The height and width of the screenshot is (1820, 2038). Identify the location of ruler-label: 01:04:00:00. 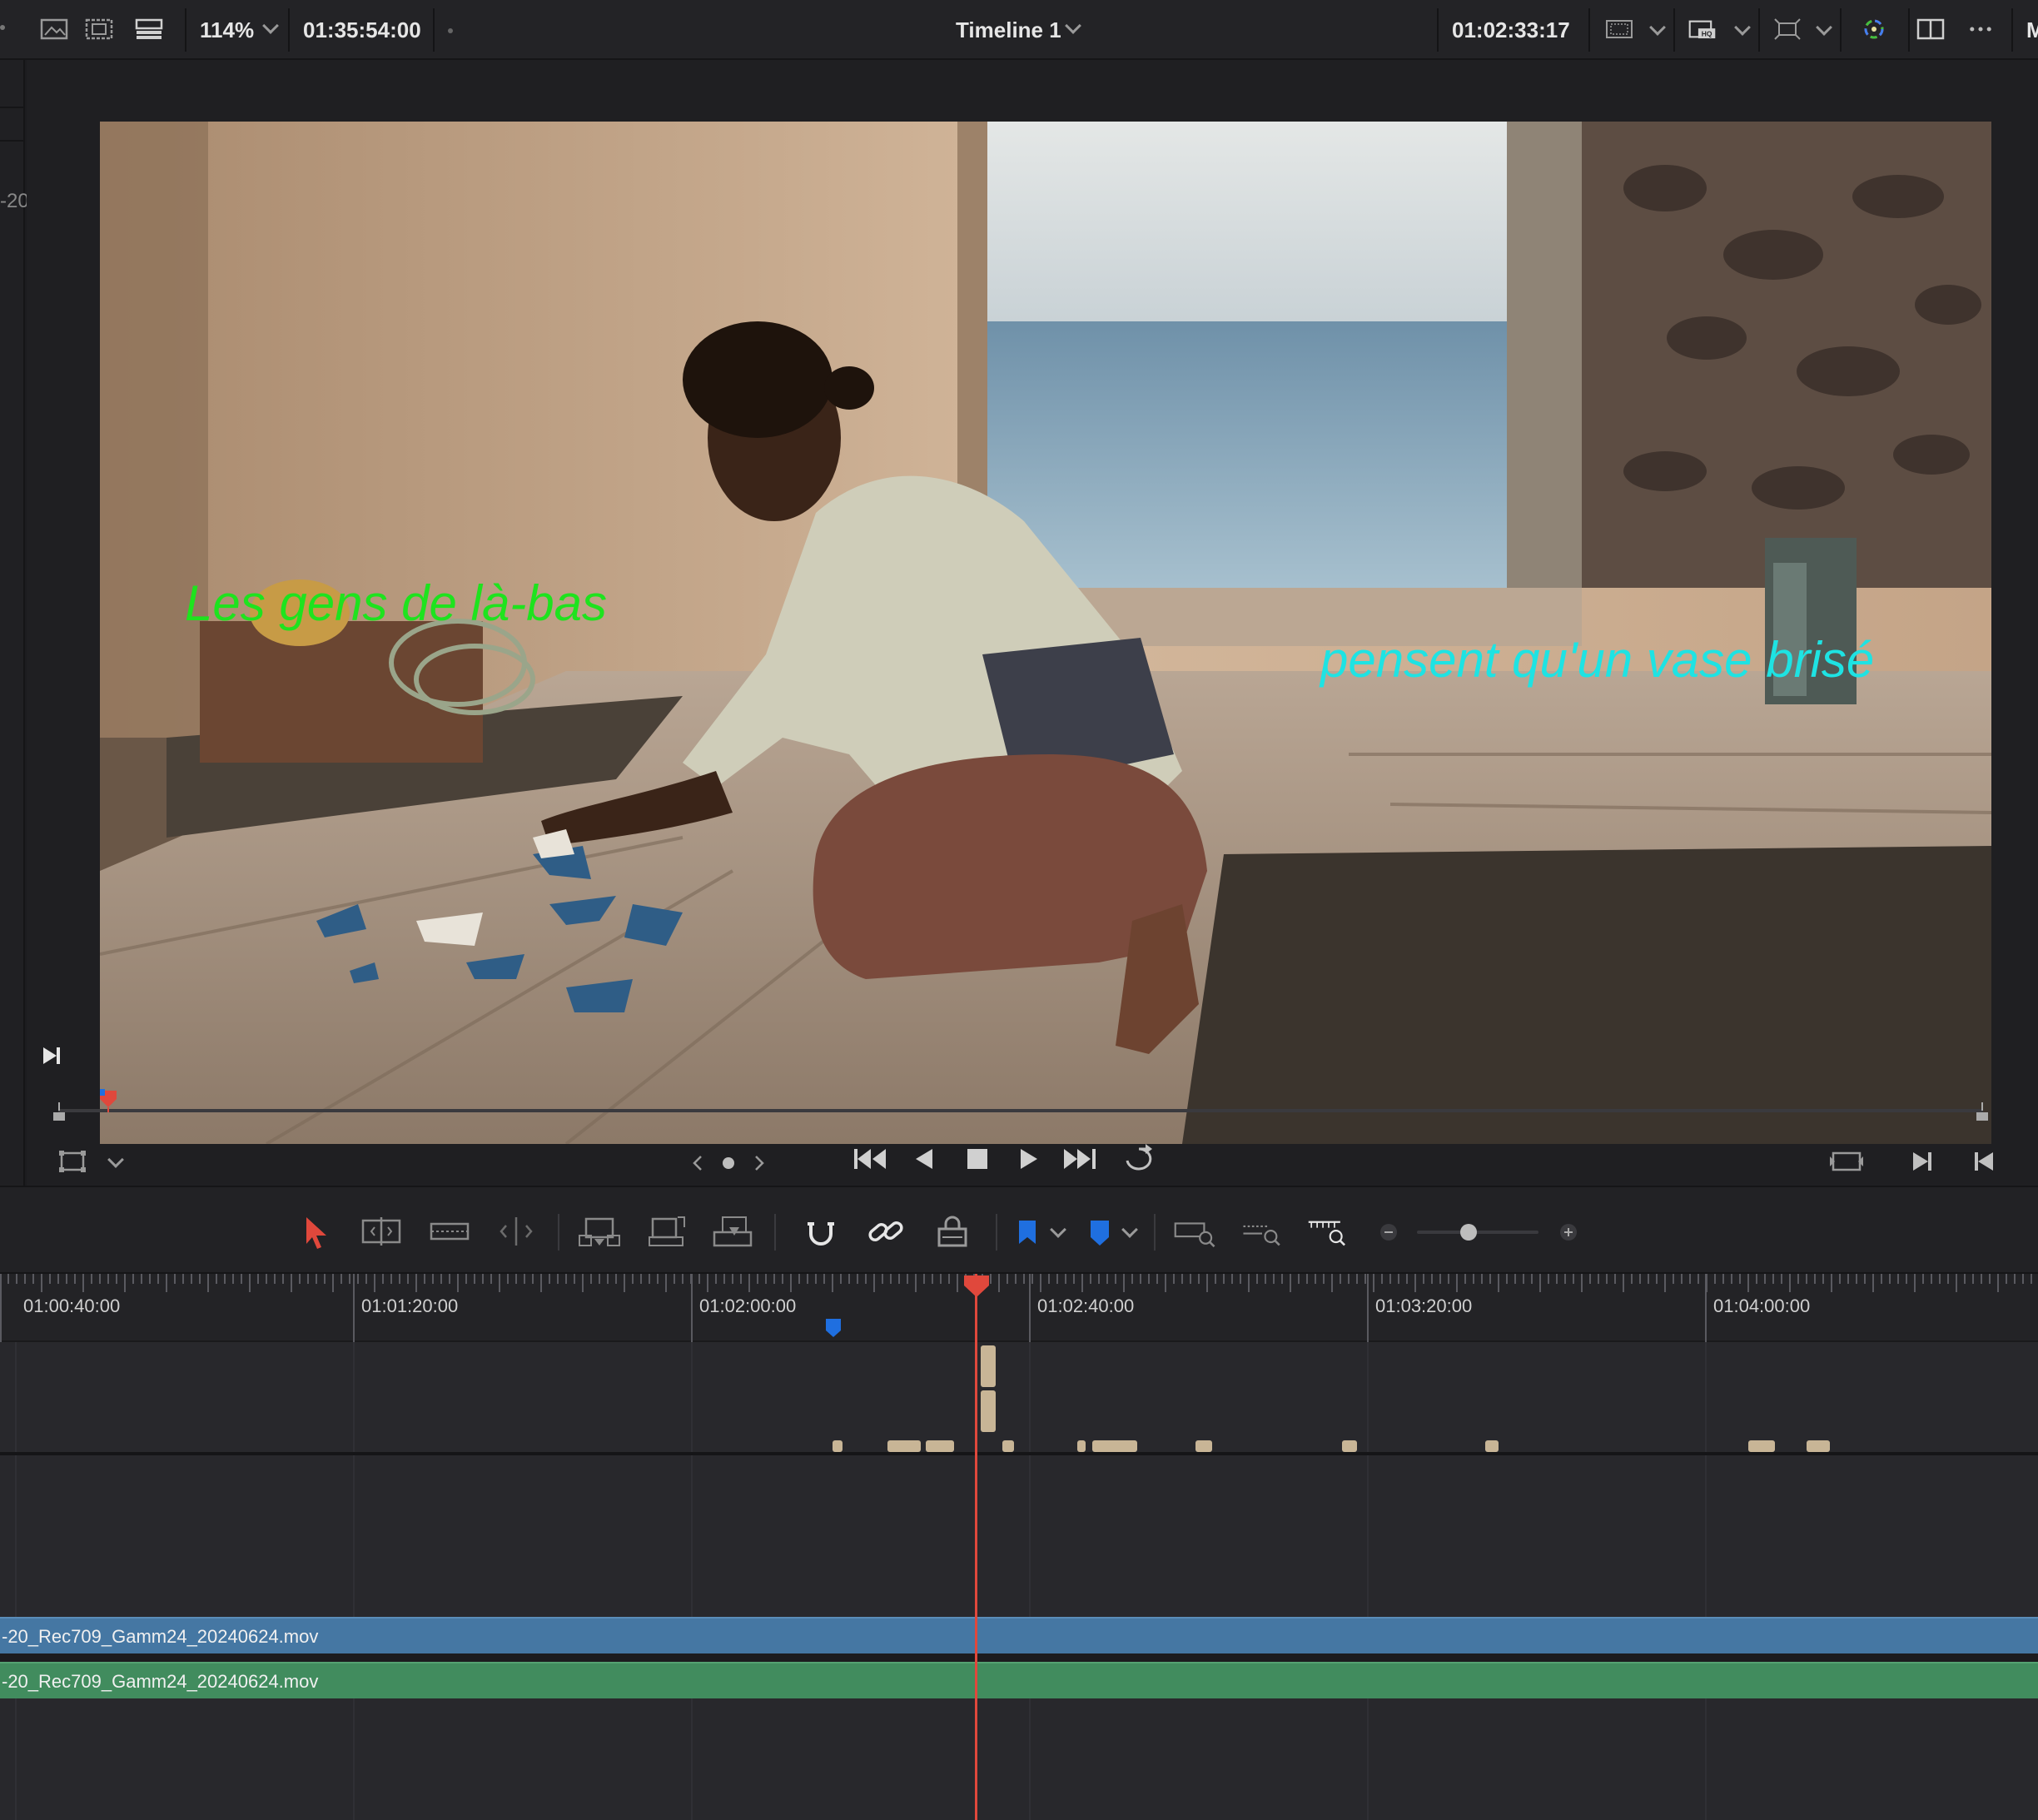
(1762, 1305).